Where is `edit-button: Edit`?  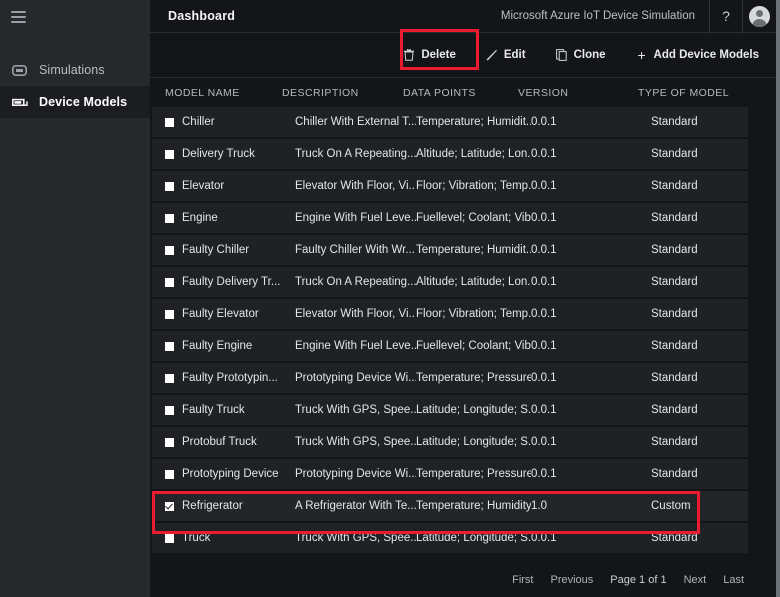
edit-button: Edit is located at coordinates (506, 55).